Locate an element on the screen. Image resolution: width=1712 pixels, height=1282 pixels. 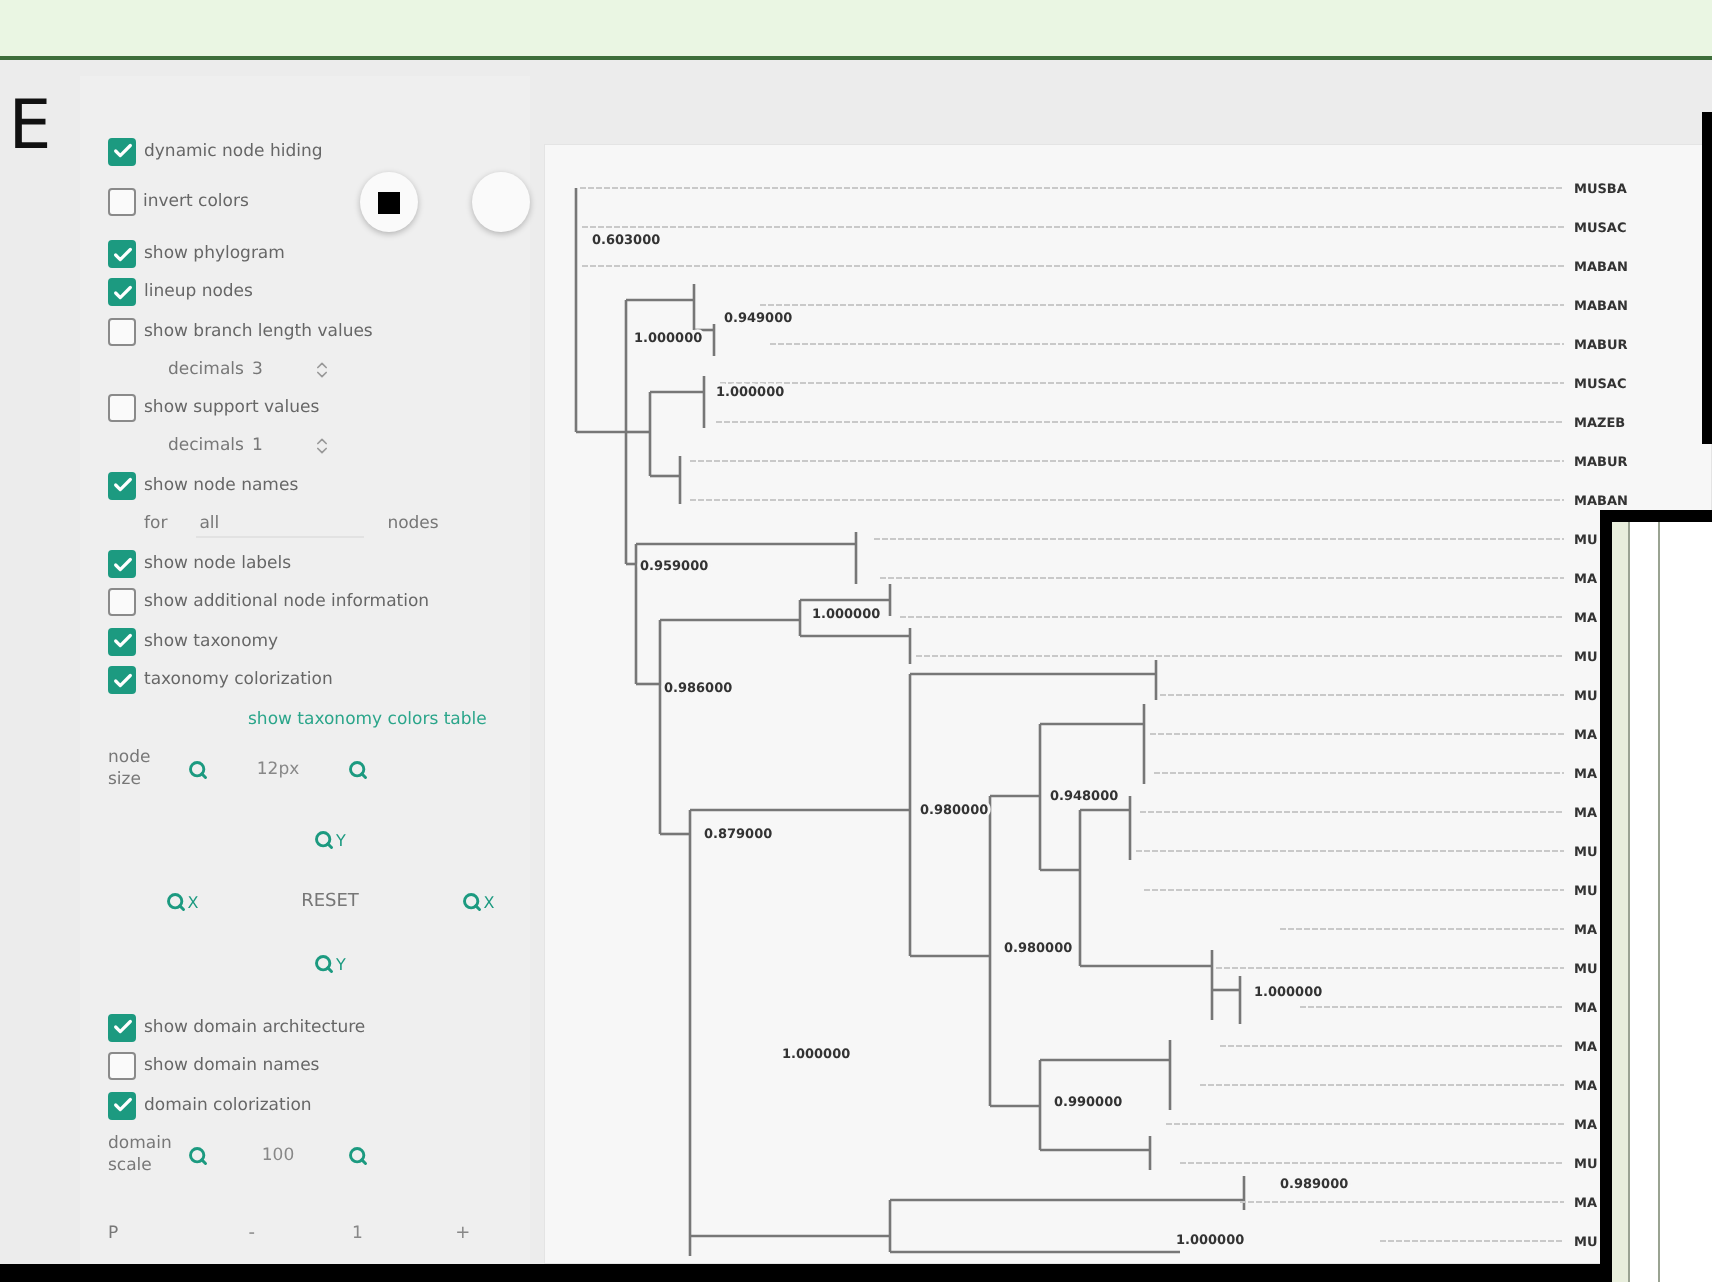
spinner-value: 3 is located at coordinates (277, 370).